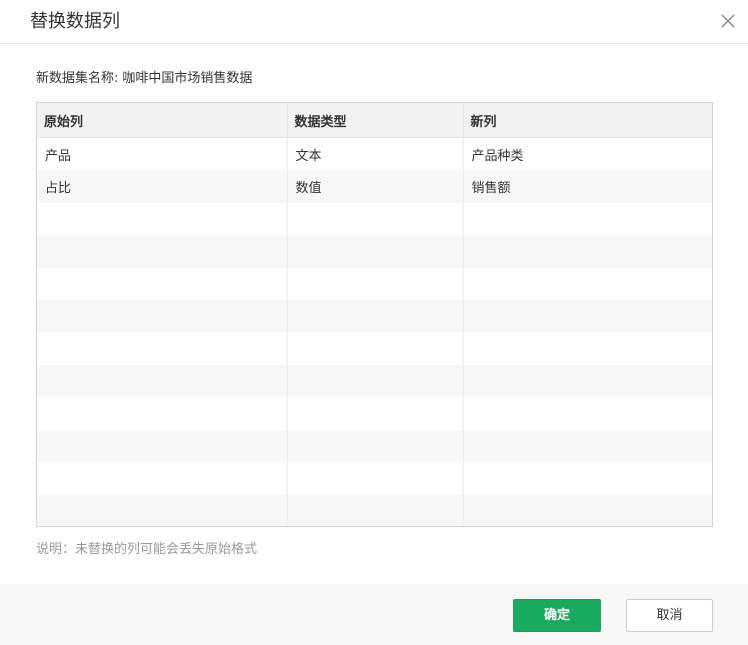 Image resolution: width=748 pixels, height=645 pixels. What do you see at coordinates (587, 186) in the screenshot?
I see `new-column-cell: 销售额` at bounding box center [587, 186].